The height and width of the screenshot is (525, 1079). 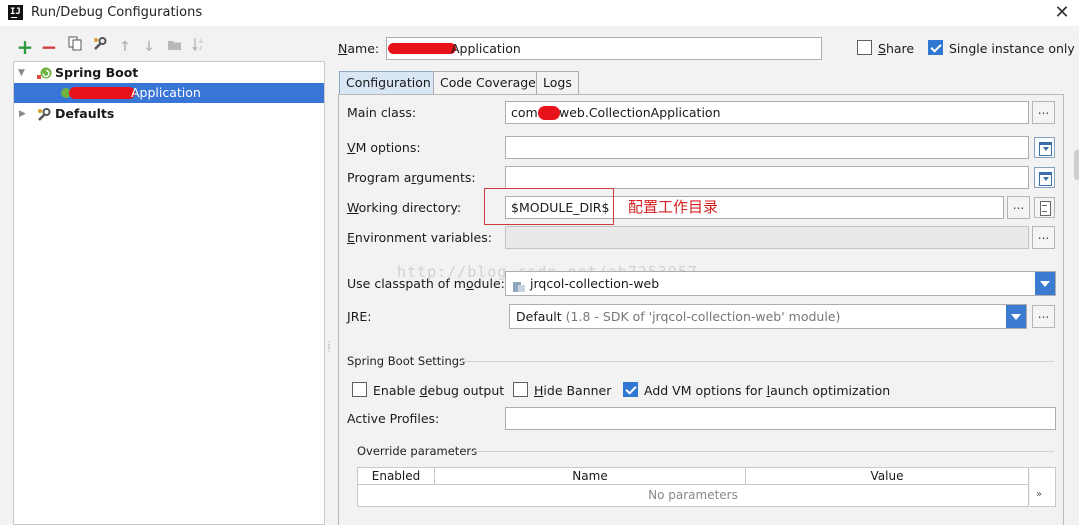 What do you see at coordinates (393, 418) in the screenshot?
I see `active-profiles-label: Active Profiles:` at bounding box center [393, 418].